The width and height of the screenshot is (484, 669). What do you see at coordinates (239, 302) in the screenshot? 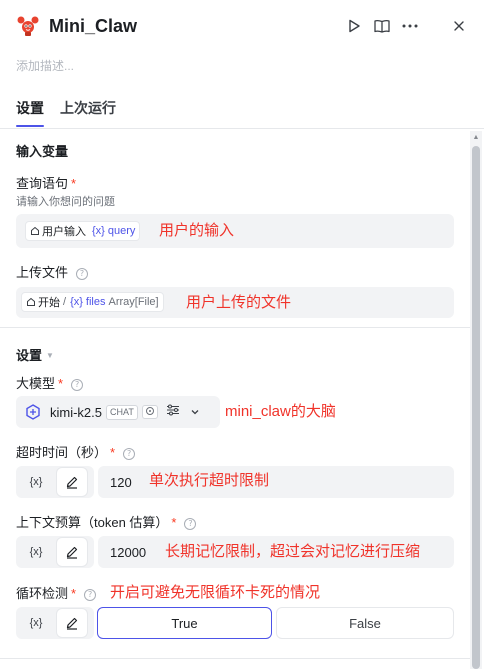
I see `files-annotation: 用户上传的文件` at bounding box center [239, 302].